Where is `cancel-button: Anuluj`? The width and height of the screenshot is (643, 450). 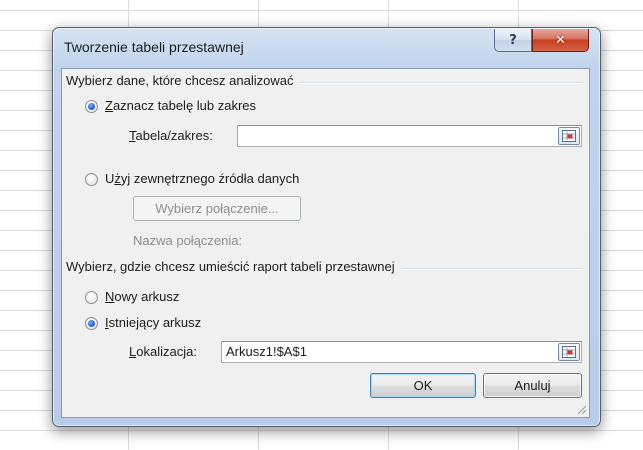
cancel-button: Anuluj is located at coordinates (532, 385).